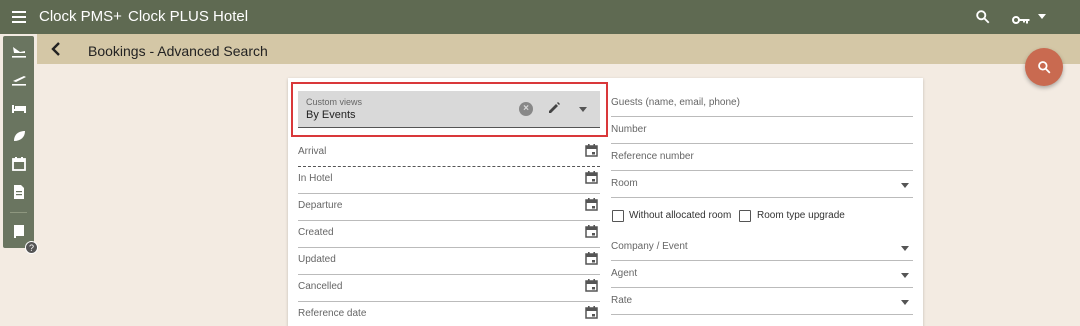 Image resolution: width=1080 pixels, height=326 pixels. What do you see at coordinates (649, 246) in the screenshot?
I see `company-event-label: Company / Event` at bounding box center [649, 246].